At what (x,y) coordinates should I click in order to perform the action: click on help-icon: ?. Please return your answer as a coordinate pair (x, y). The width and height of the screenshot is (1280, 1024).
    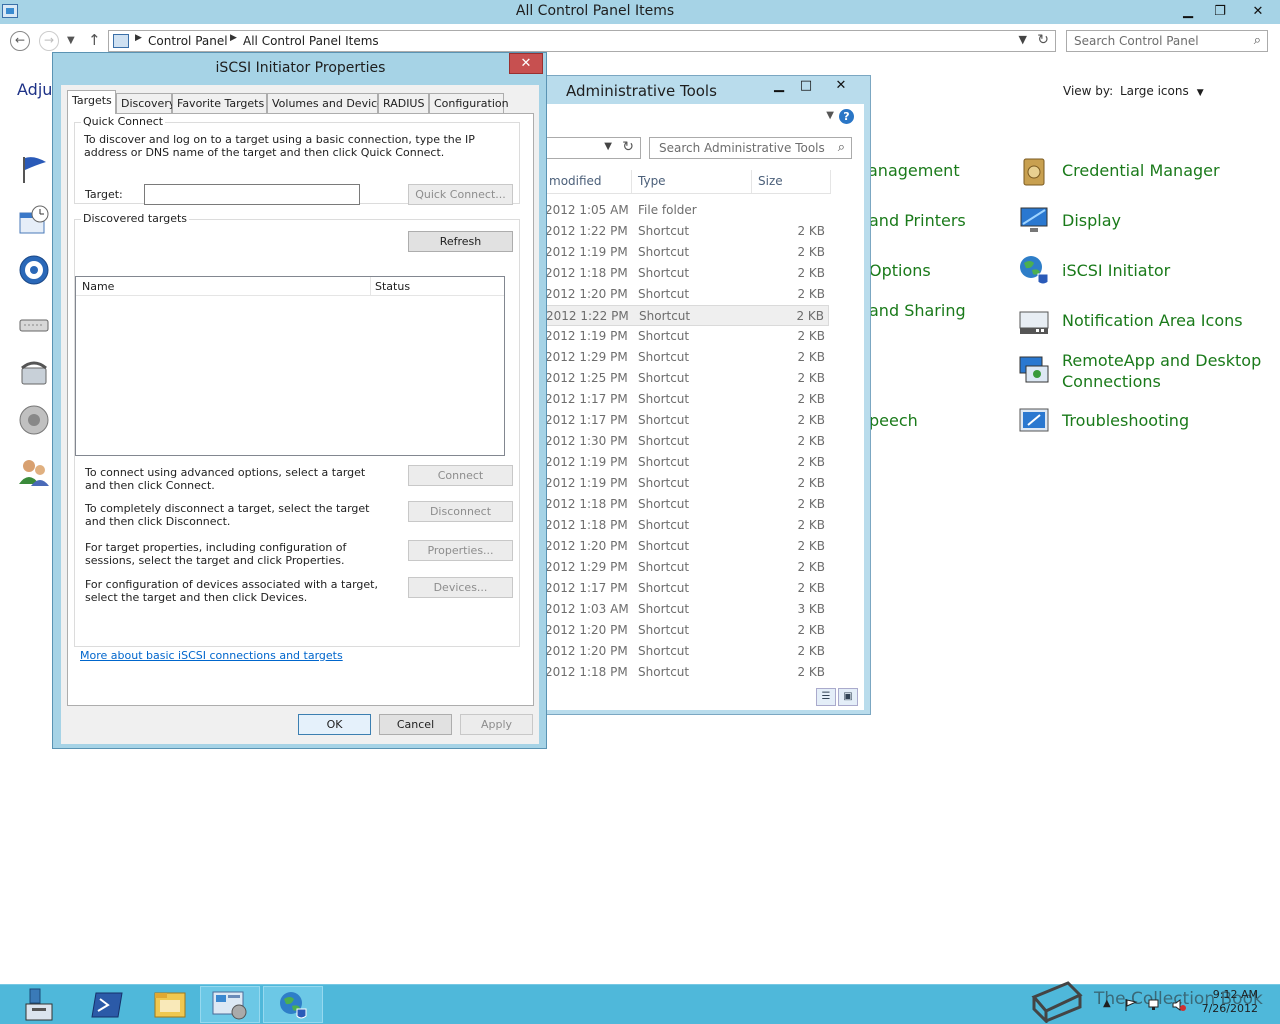
    Looking at the image, I should click on (846, 116).